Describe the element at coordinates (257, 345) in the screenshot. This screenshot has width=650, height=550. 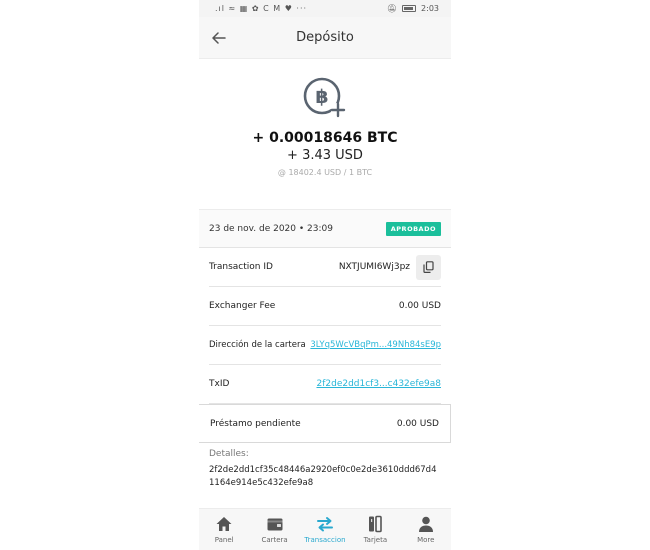
I see `wallet-address-label: Dirección de la cartera` at that location.